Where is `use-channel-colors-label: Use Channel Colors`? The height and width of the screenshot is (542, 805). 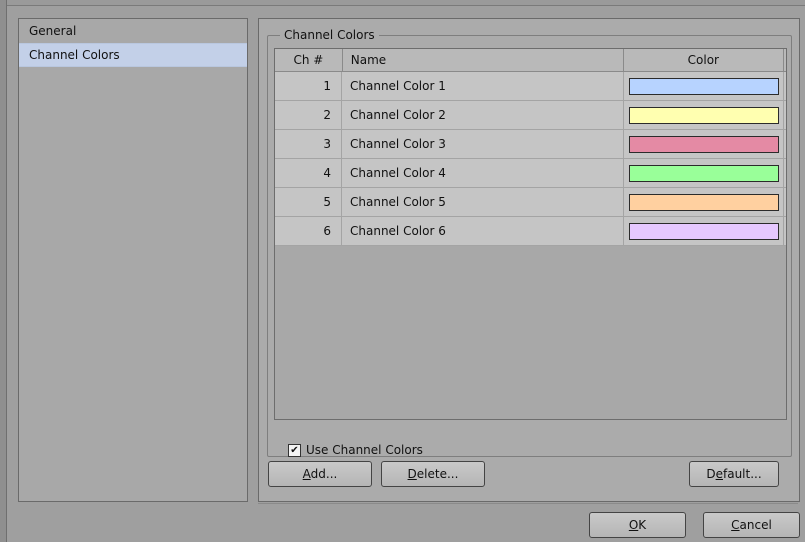 use-channel-colors-label: Use Channel Colors is located at coordinates (364, 450).